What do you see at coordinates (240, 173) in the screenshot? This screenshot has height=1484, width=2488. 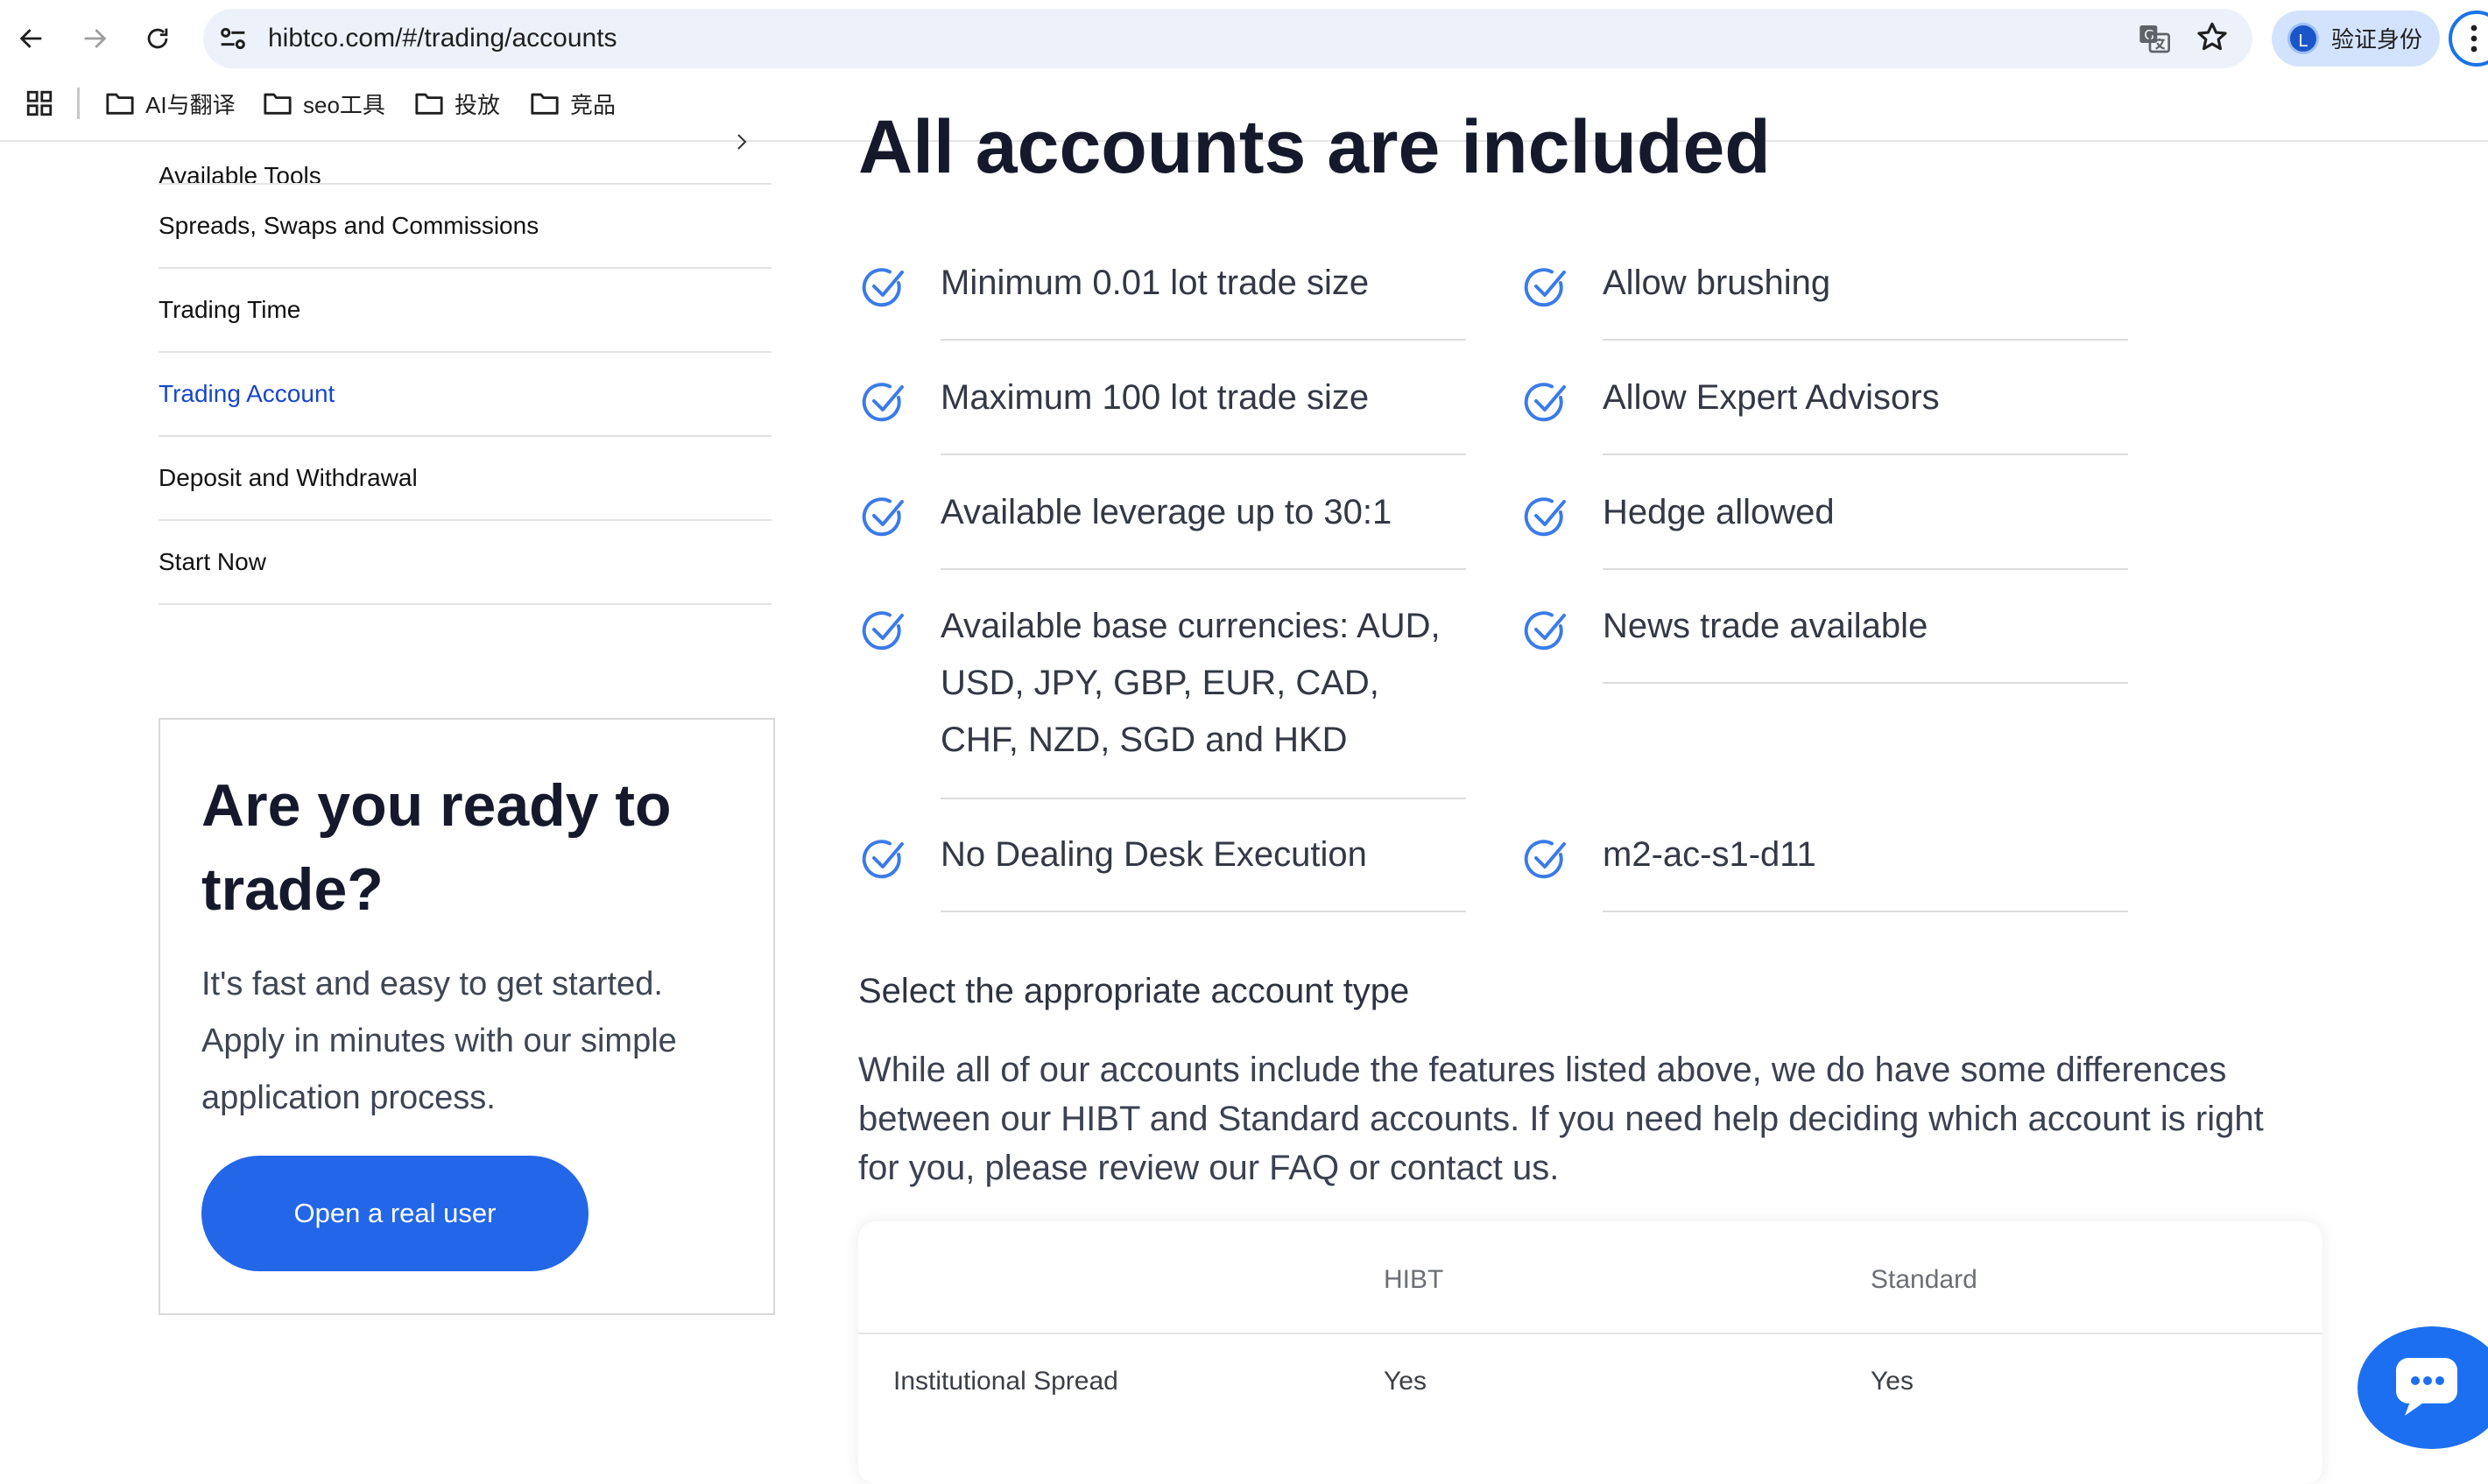 I see `sidebar-item-label: Available Tools` at bounding box center [240, 173].